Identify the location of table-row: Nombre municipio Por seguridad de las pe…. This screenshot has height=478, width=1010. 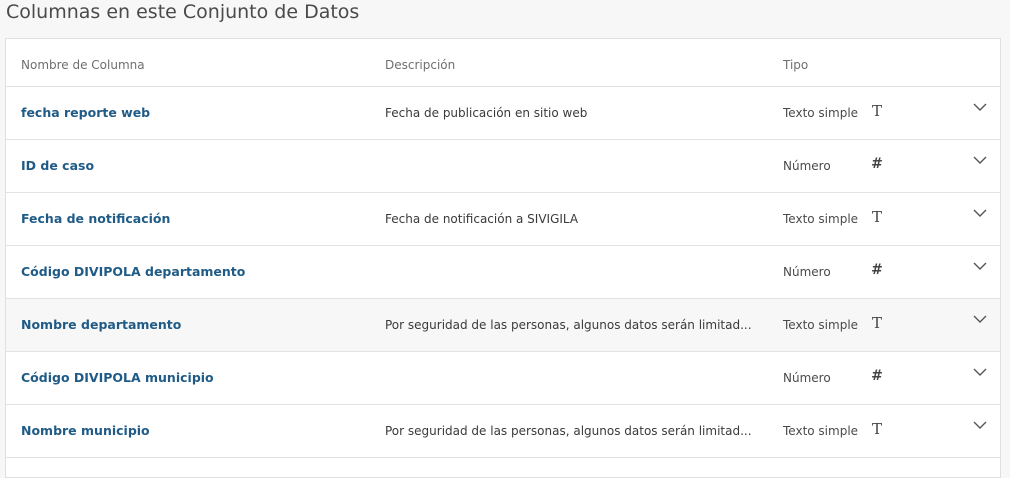
(503, 431).